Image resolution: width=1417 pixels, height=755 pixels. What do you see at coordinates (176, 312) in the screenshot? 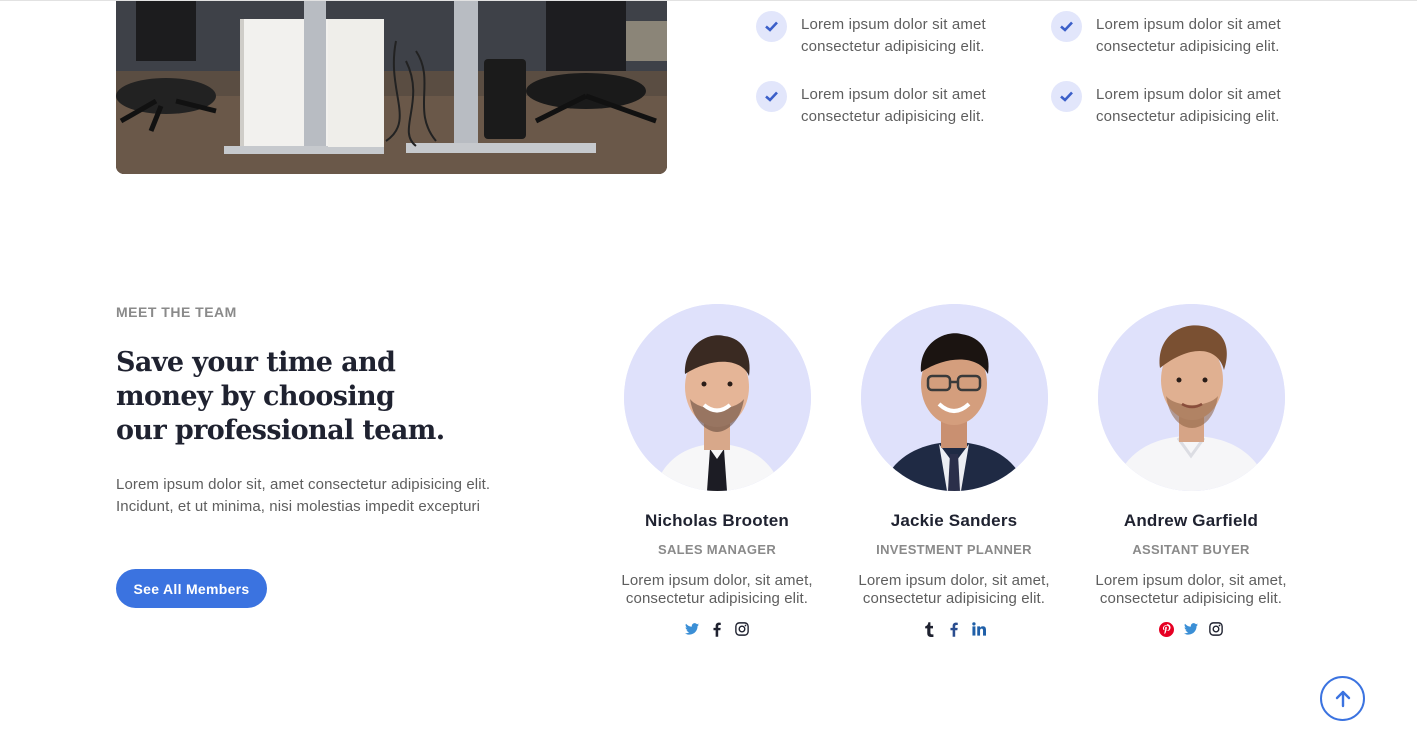
I see `section-eyebrow: MEET THE TEAM` at bounding box center [176, 312].